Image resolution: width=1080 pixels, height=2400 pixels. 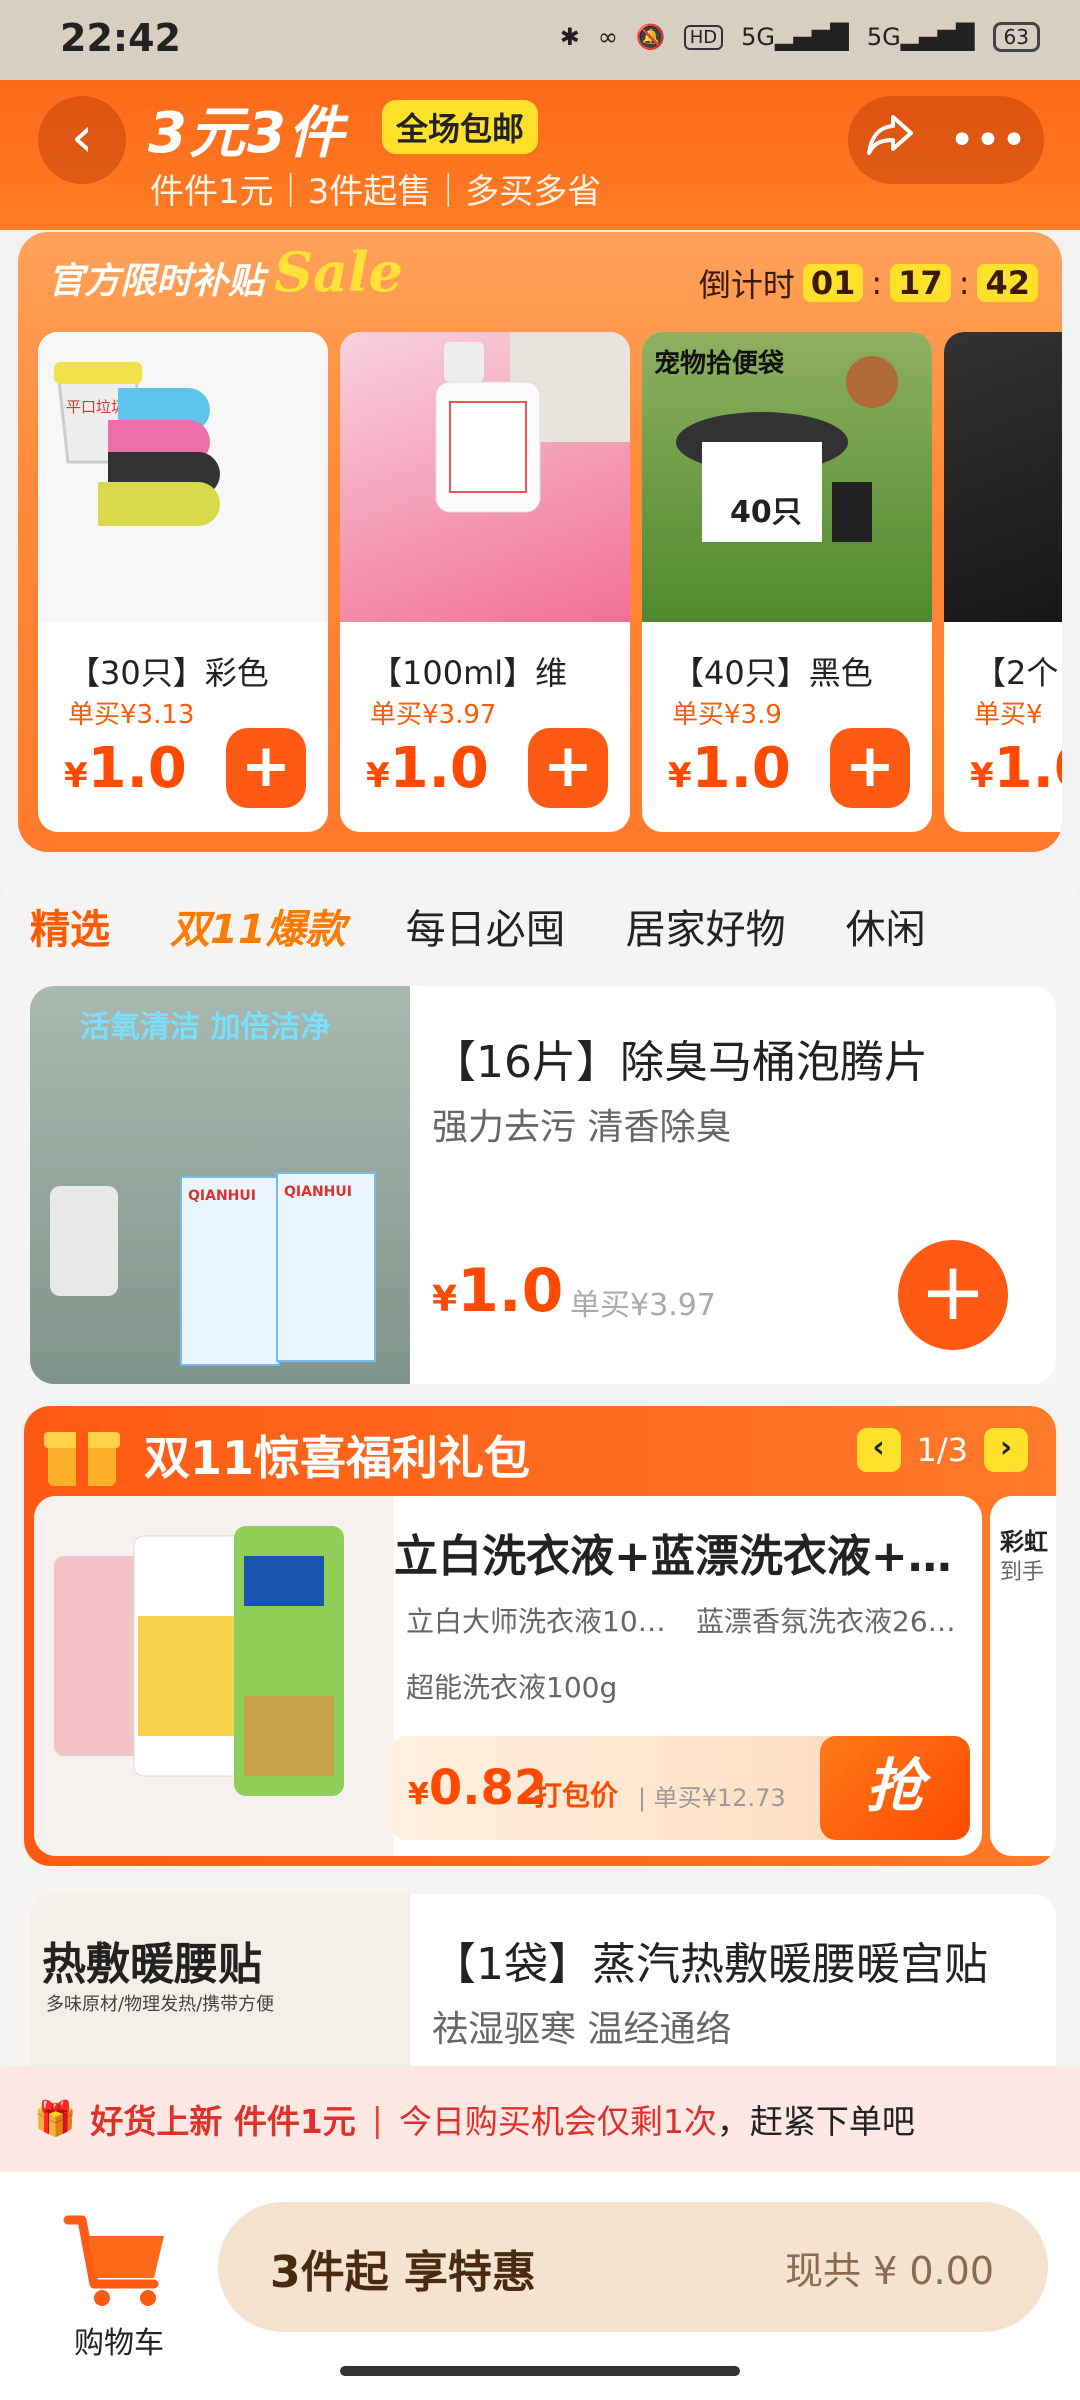 I want to click on gift-sub: 到手, so click(x=1022, y=1572).